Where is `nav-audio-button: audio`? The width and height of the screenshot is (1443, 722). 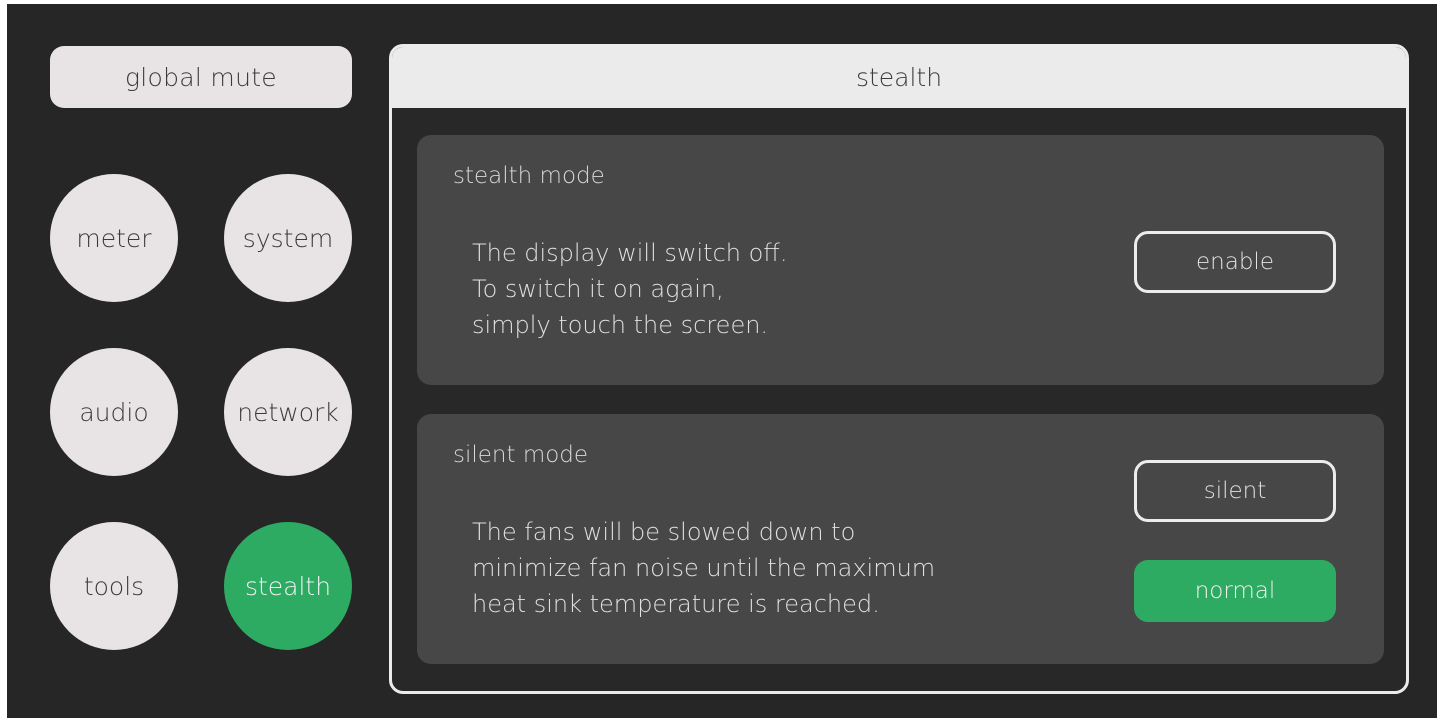 nav-audio-button: audio is located at coordinates (114, 412).